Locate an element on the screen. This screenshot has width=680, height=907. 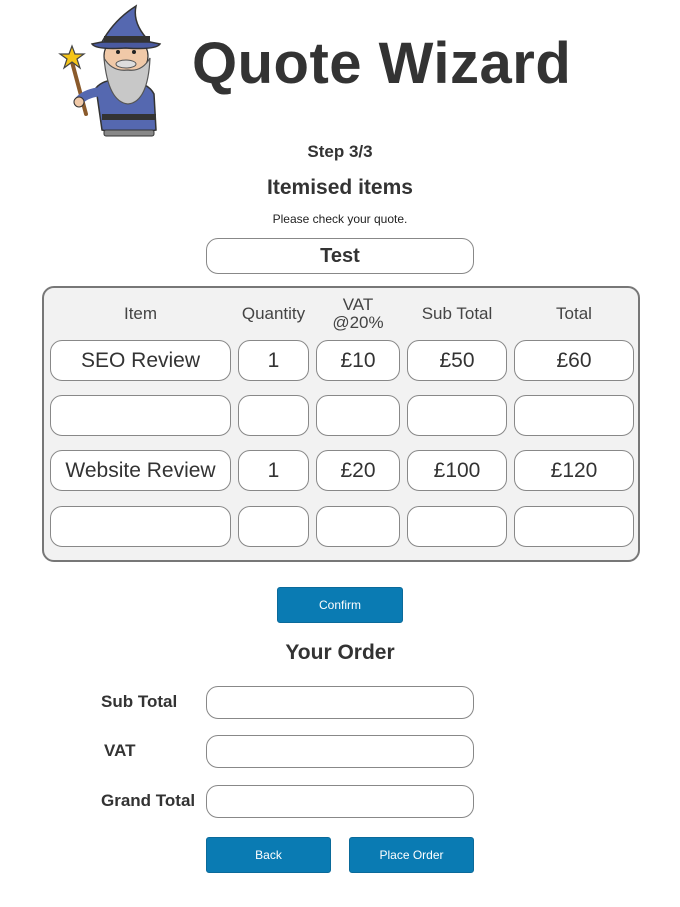
cell-subtotal-row-1: £50 is located at coordinates (457, 360).